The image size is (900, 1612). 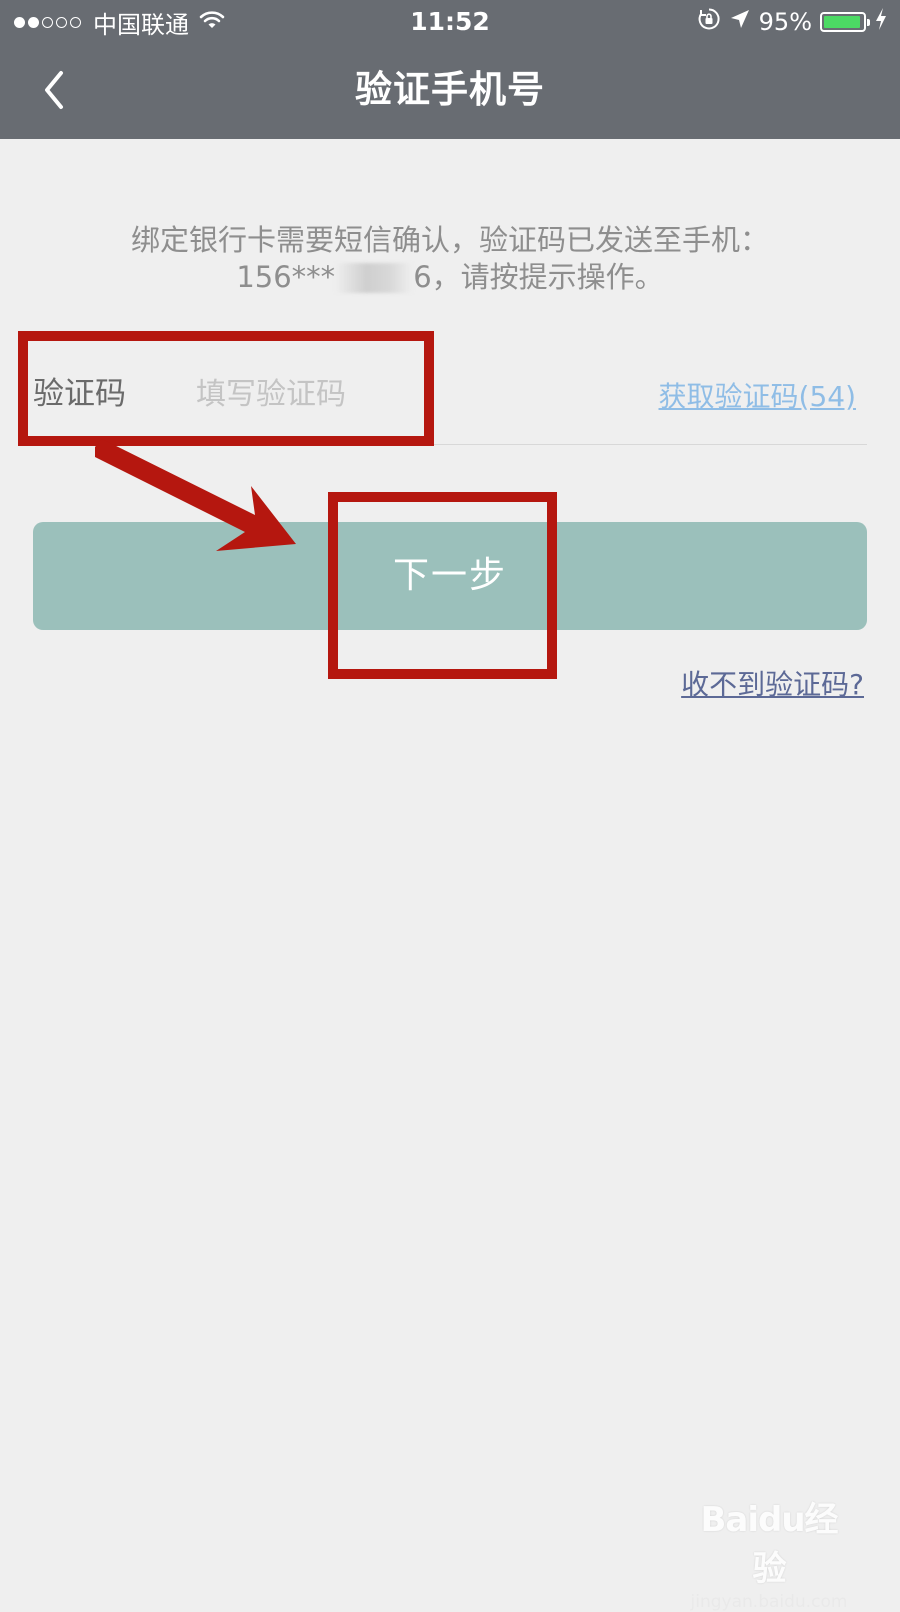 I want to click on battery-level-fill, so click(x=842, y=22).